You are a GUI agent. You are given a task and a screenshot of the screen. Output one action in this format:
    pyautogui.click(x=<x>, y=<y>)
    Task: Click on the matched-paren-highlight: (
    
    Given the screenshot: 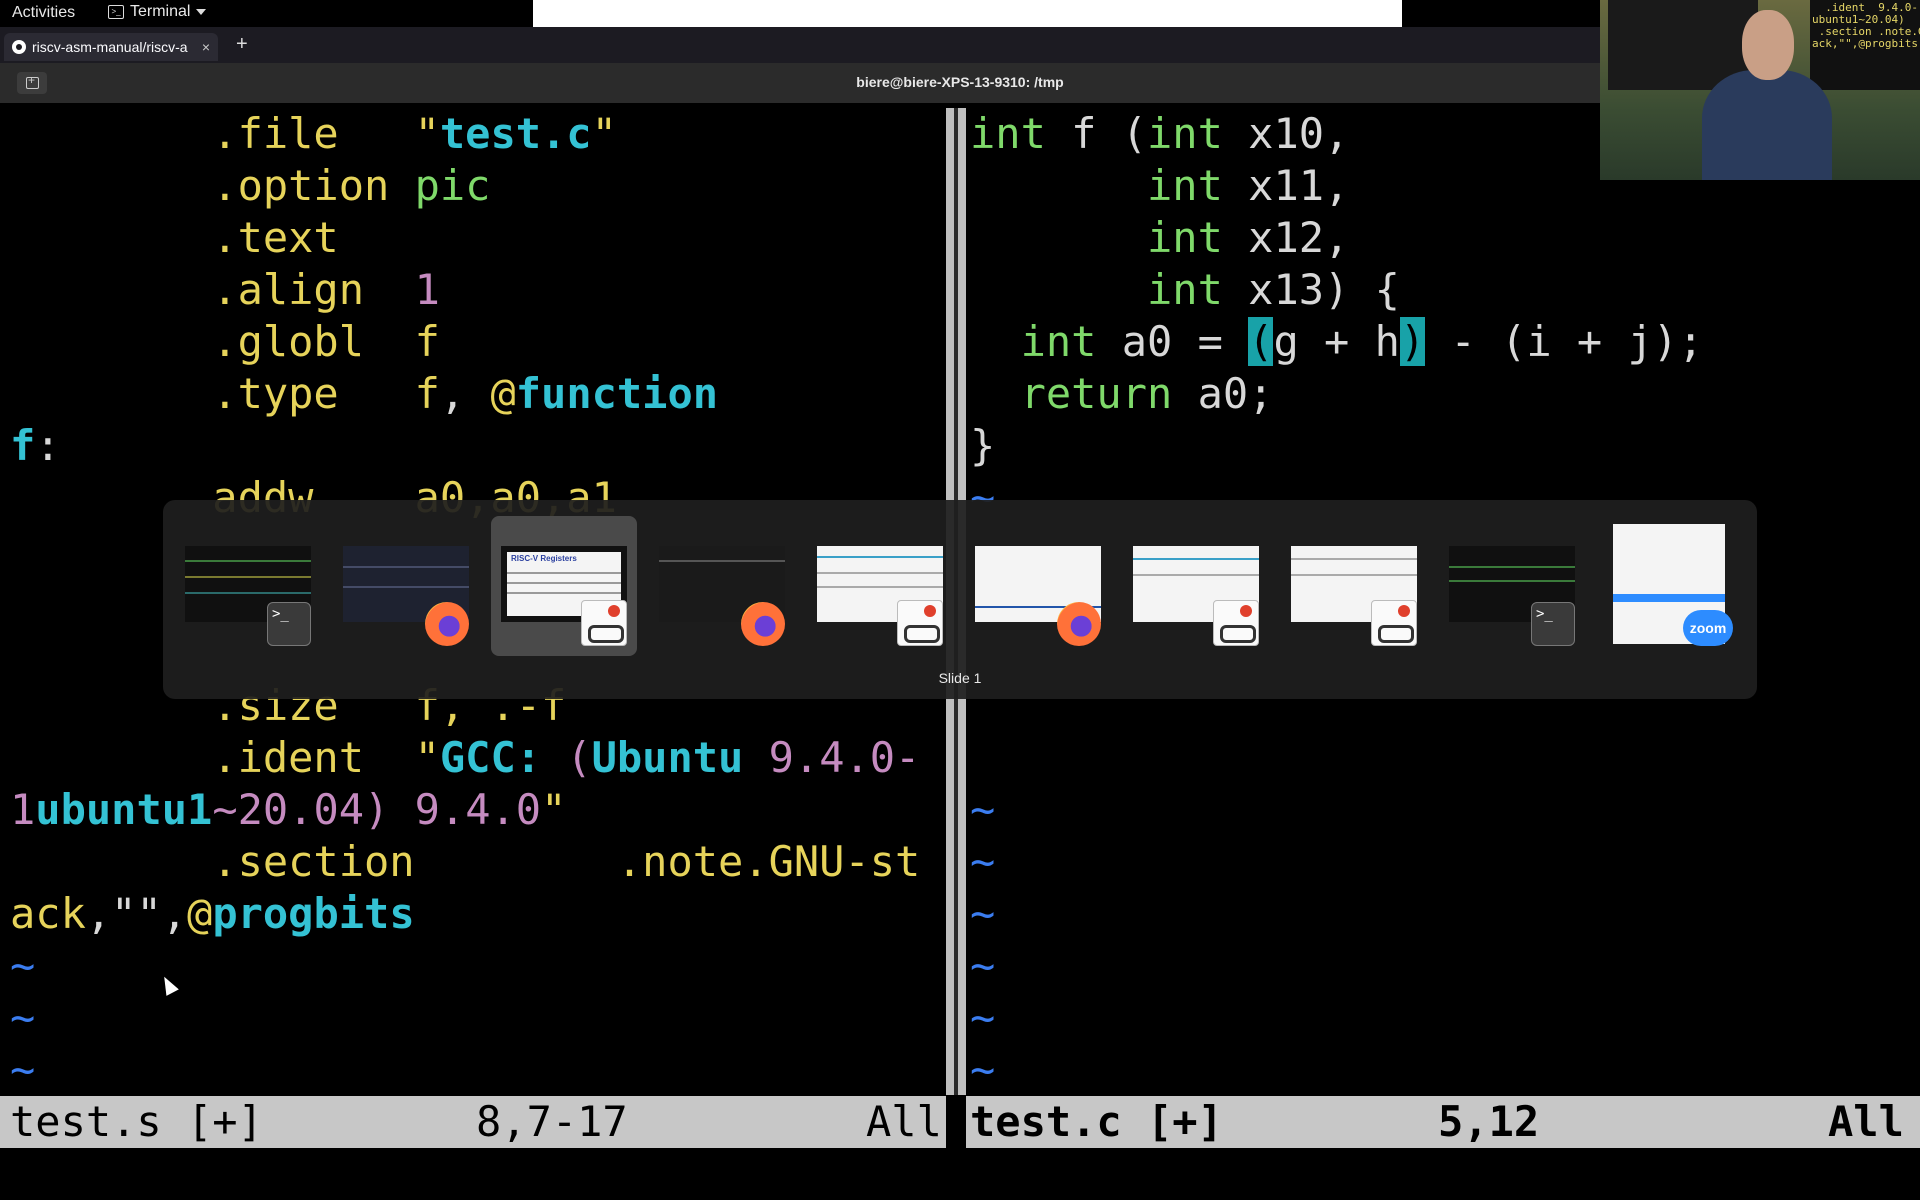 What is the action you would take?
    pyautogui.click(x=1261, y=341)
    